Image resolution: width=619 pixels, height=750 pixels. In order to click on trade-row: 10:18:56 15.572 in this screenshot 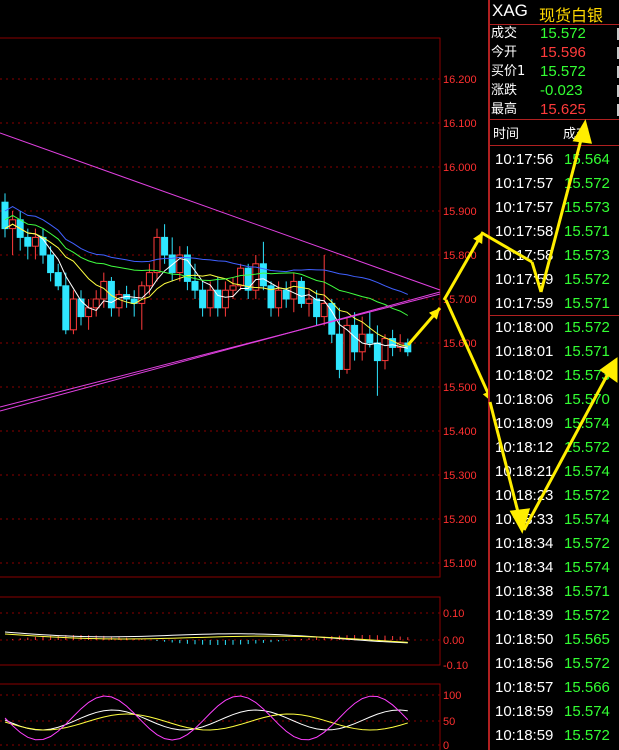, I will do `click(554, 664)`.